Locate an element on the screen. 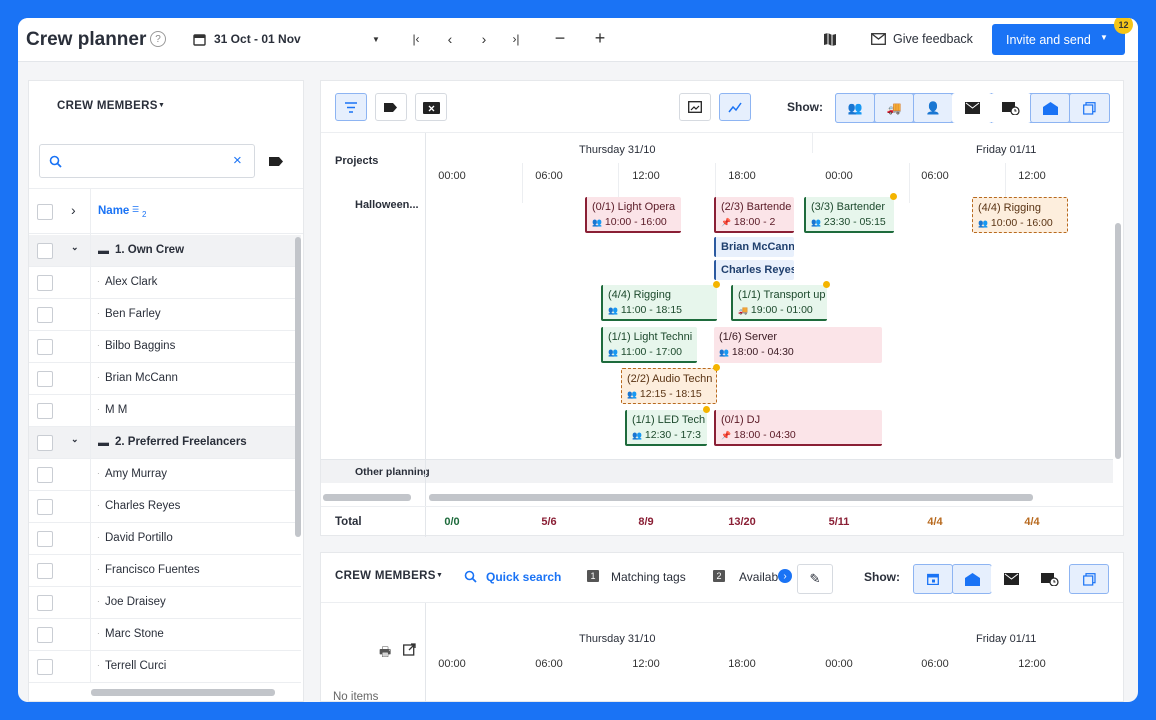  scroll-right-icon: › is located at coordinates (785, 576).